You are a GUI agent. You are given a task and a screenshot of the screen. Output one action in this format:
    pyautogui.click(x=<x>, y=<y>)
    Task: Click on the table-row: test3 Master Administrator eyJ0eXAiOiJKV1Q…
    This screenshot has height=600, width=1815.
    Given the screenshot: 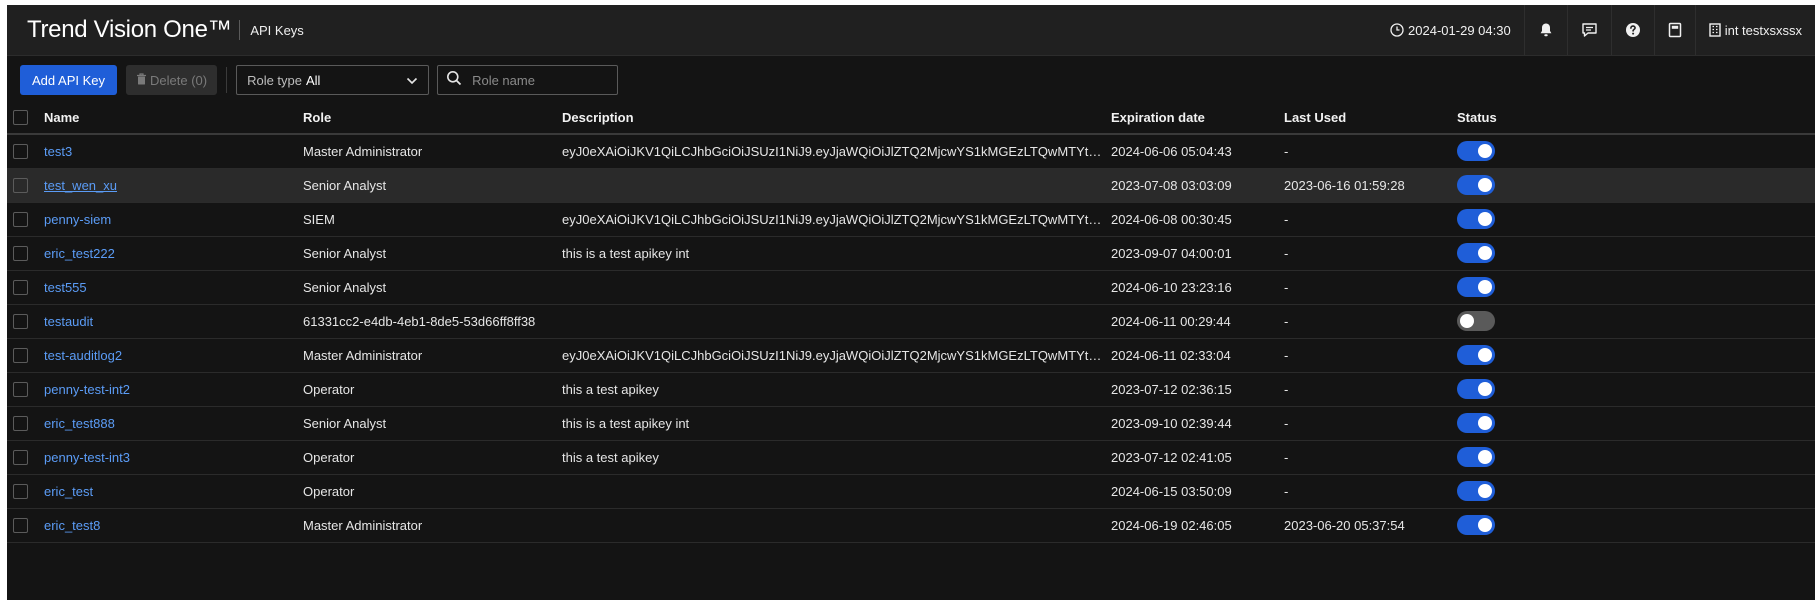 What is the action you would take?
    pyautogui.click(x=911, y=151)
    